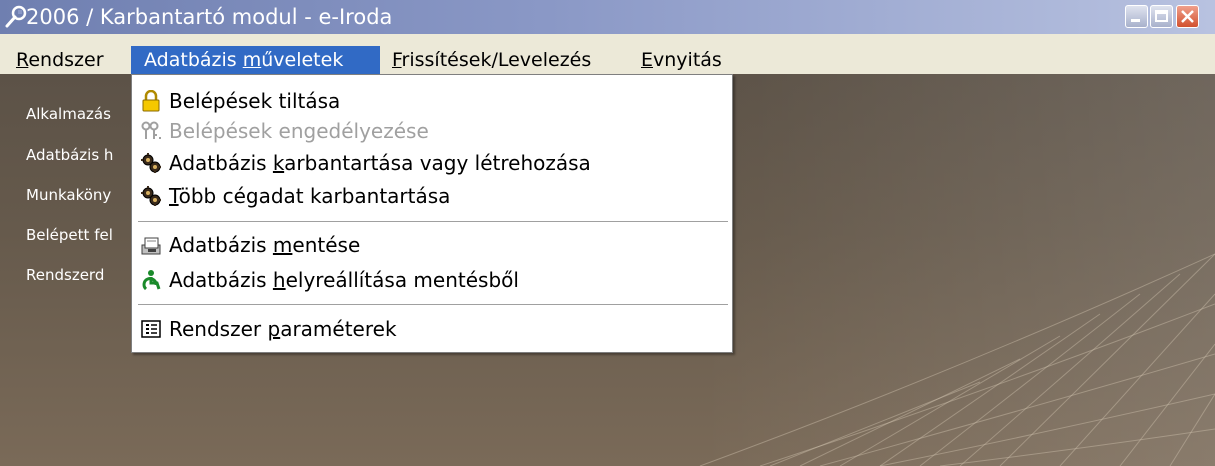 This screenshot has height=466, width=1215. Describe the element at coordinates (402, 280) in the screenshot. I see `dd-label-post: elyreállítása mentésből` at that location.